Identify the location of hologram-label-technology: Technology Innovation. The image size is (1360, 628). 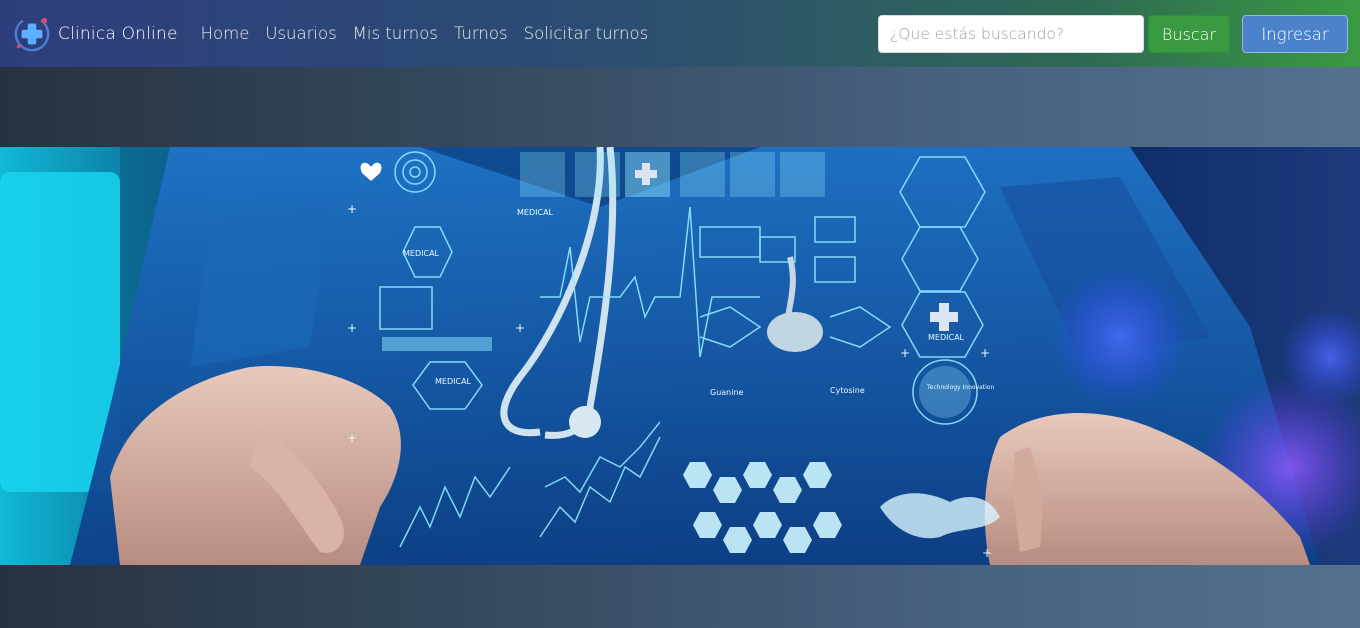
(960, 387).